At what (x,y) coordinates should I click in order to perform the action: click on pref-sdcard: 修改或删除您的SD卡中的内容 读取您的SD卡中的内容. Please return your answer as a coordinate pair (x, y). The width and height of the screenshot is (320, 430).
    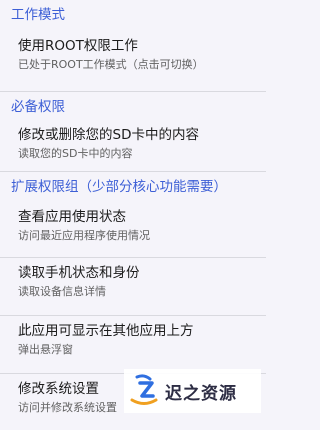
    Looking at the image, I should click on (133, 145).